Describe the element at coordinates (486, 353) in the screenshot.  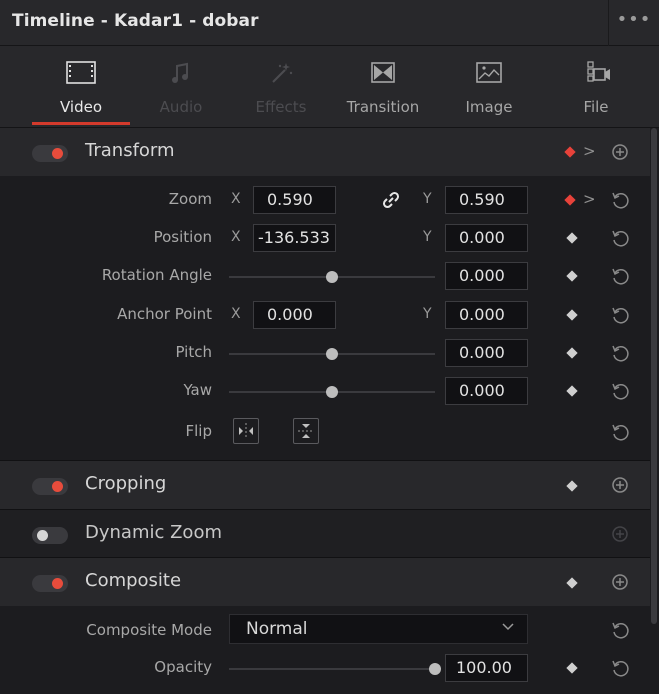
I see `pitch-field: 0.000` at that location.